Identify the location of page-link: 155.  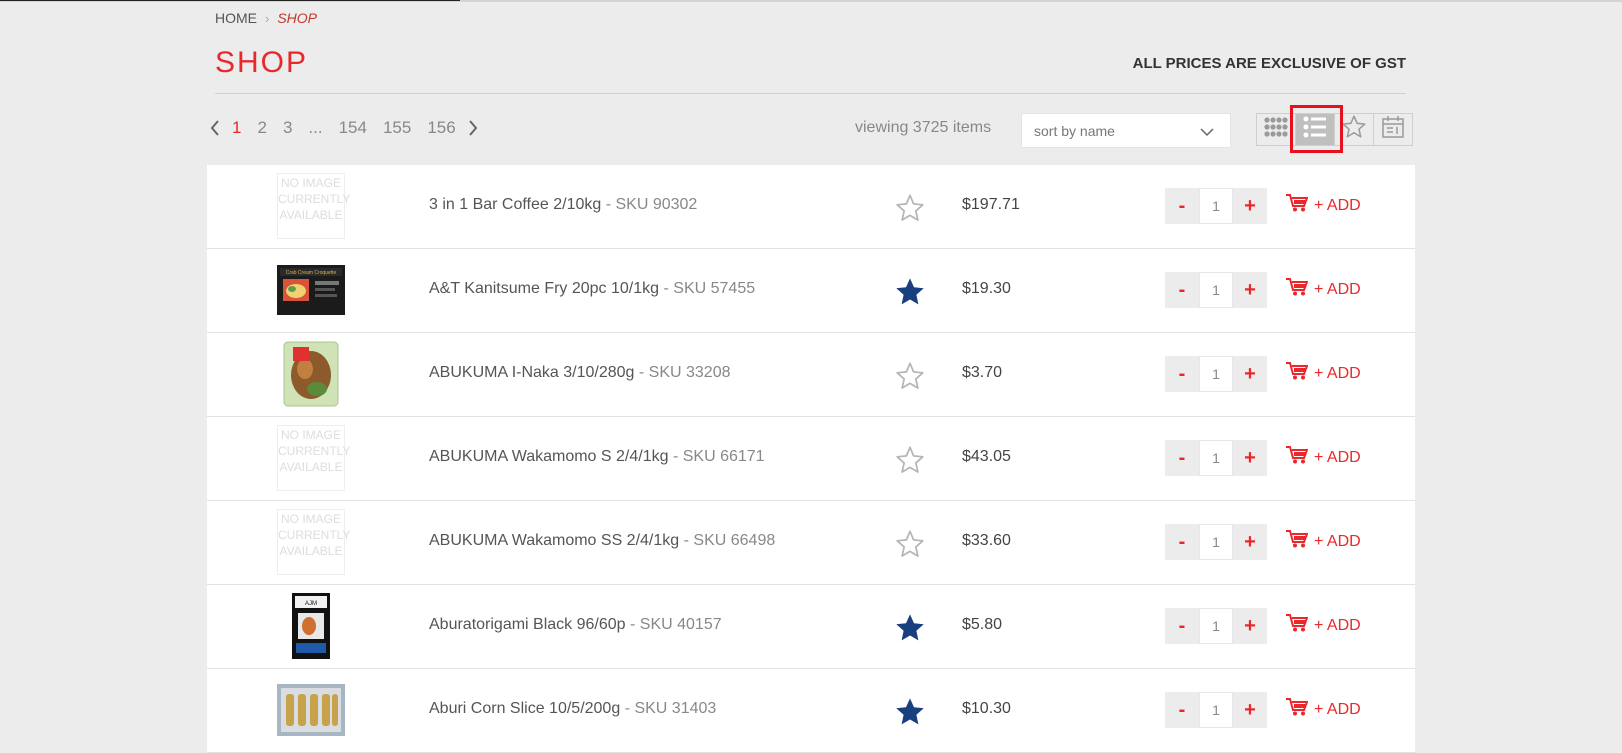
(397, 128).